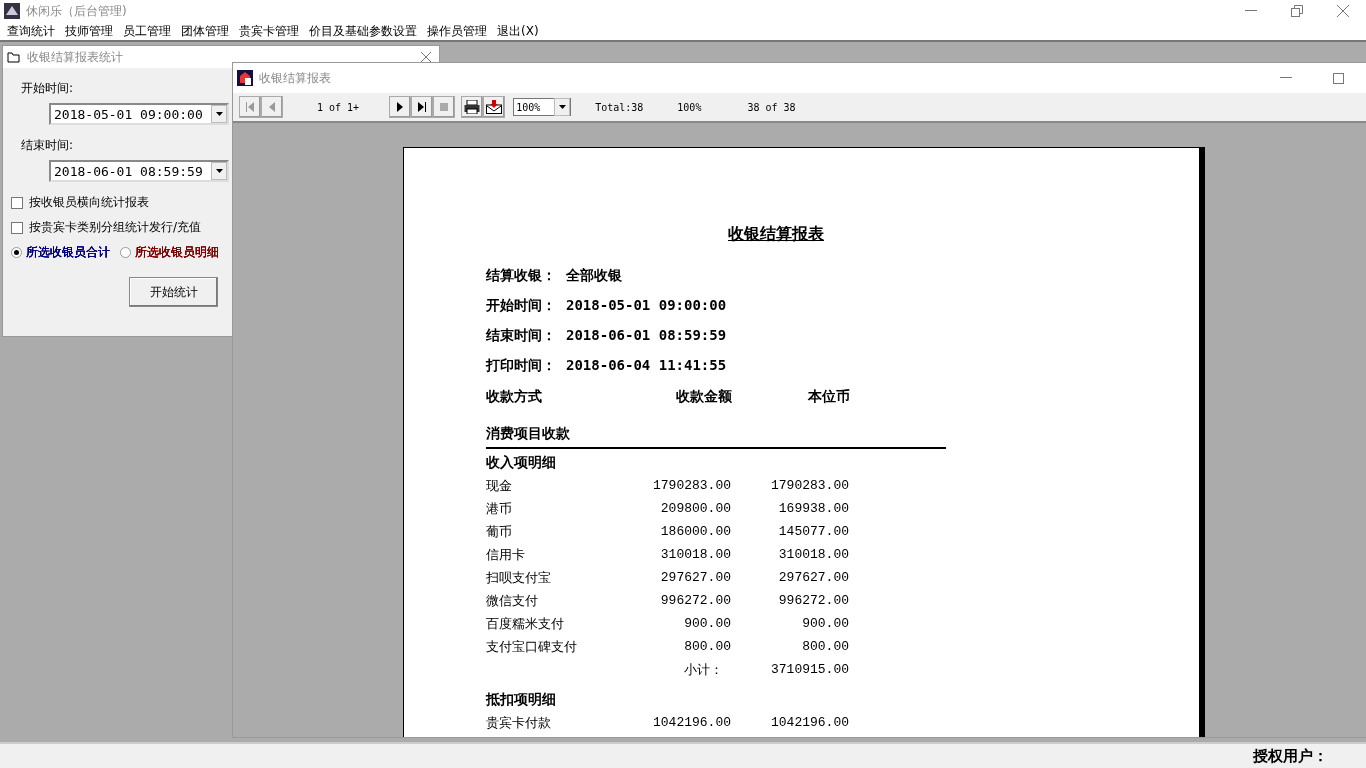 This screenshot has width=1366, height=768. I want to click on table-cell-text: 贵宾卡付款, so click(519, 722).